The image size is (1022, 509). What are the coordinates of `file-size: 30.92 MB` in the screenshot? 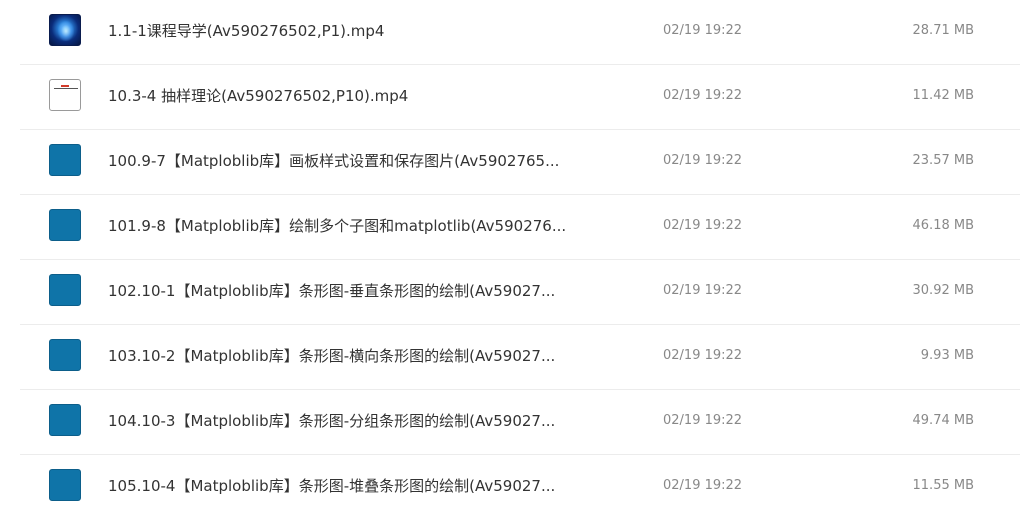 It's located at (943, 290).